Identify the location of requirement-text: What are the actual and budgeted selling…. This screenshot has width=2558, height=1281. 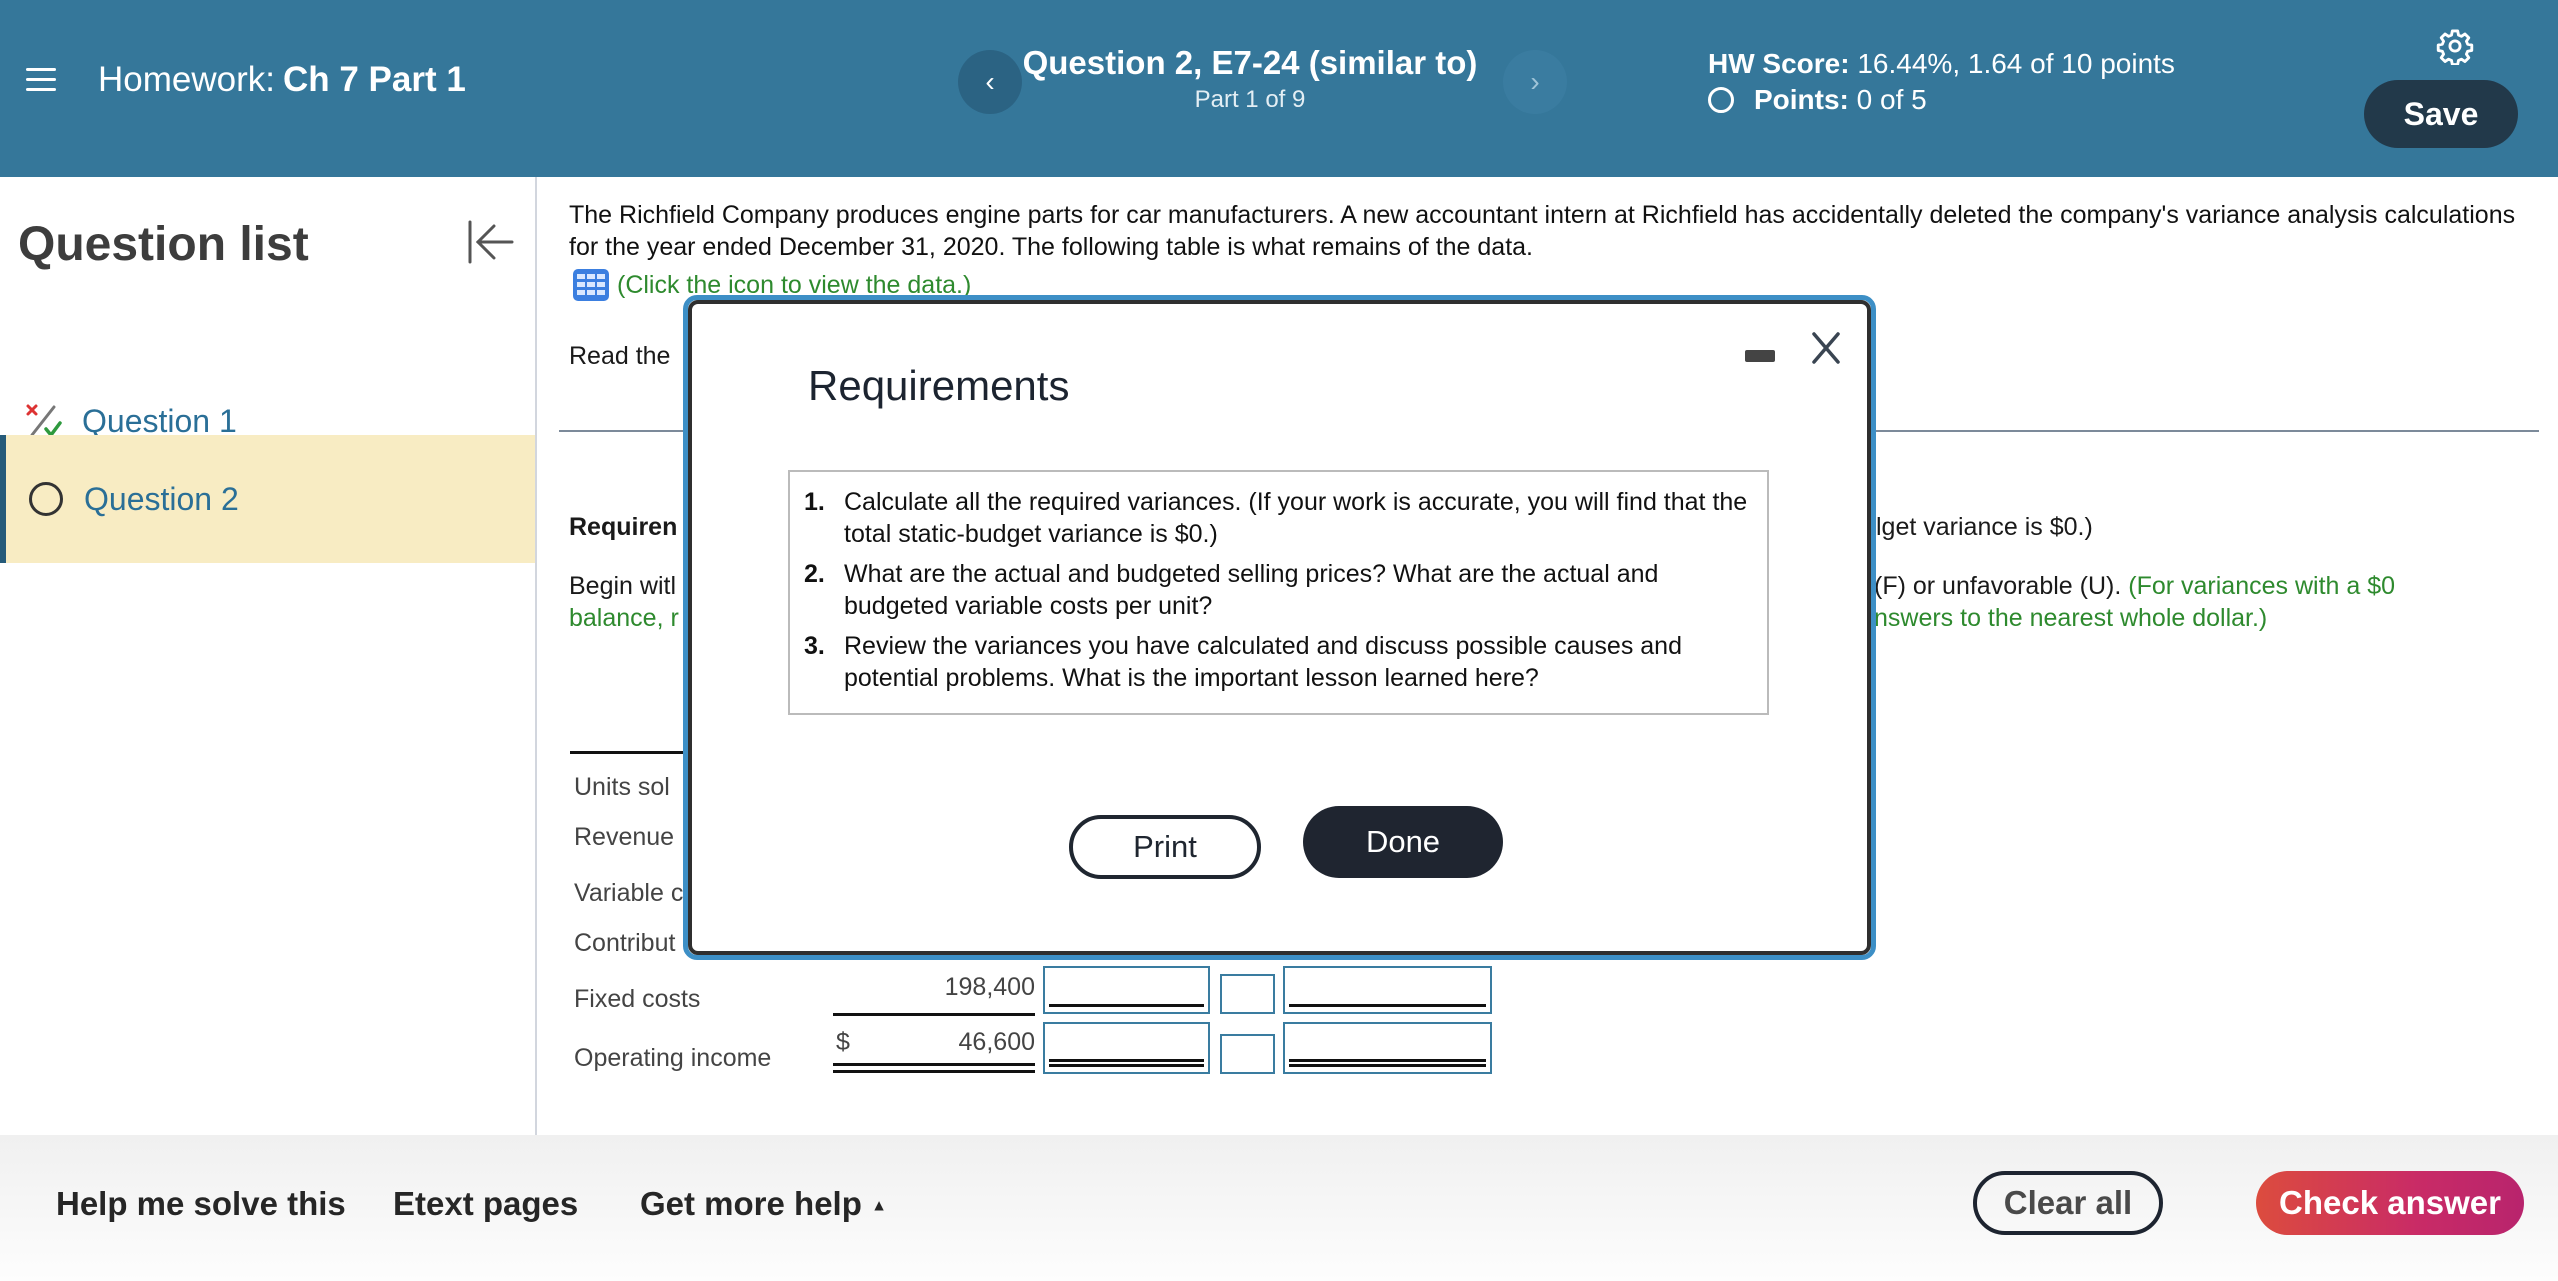
(1251, 590).